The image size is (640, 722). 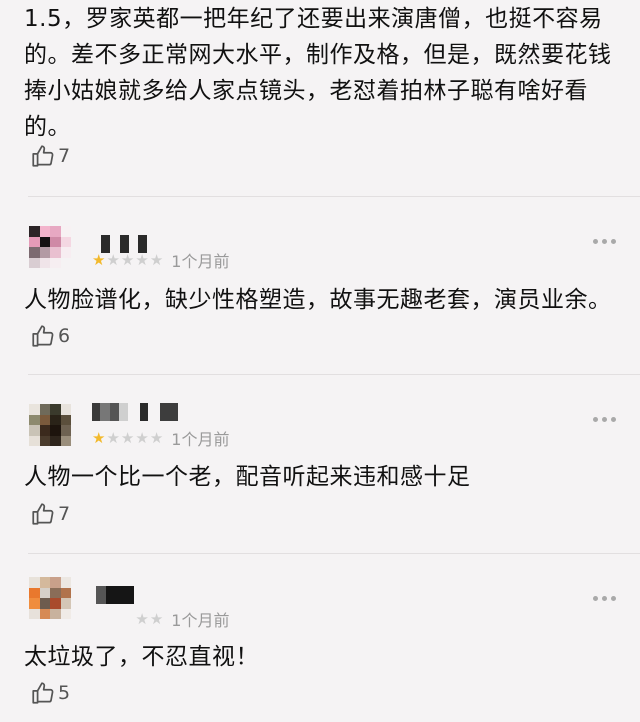 What do you see at coordinates (247, 477) in the screenshot?
I see `comment-text: 人物一个比一个老，配音听起来违和感十足` at bounding box center [247, 477].